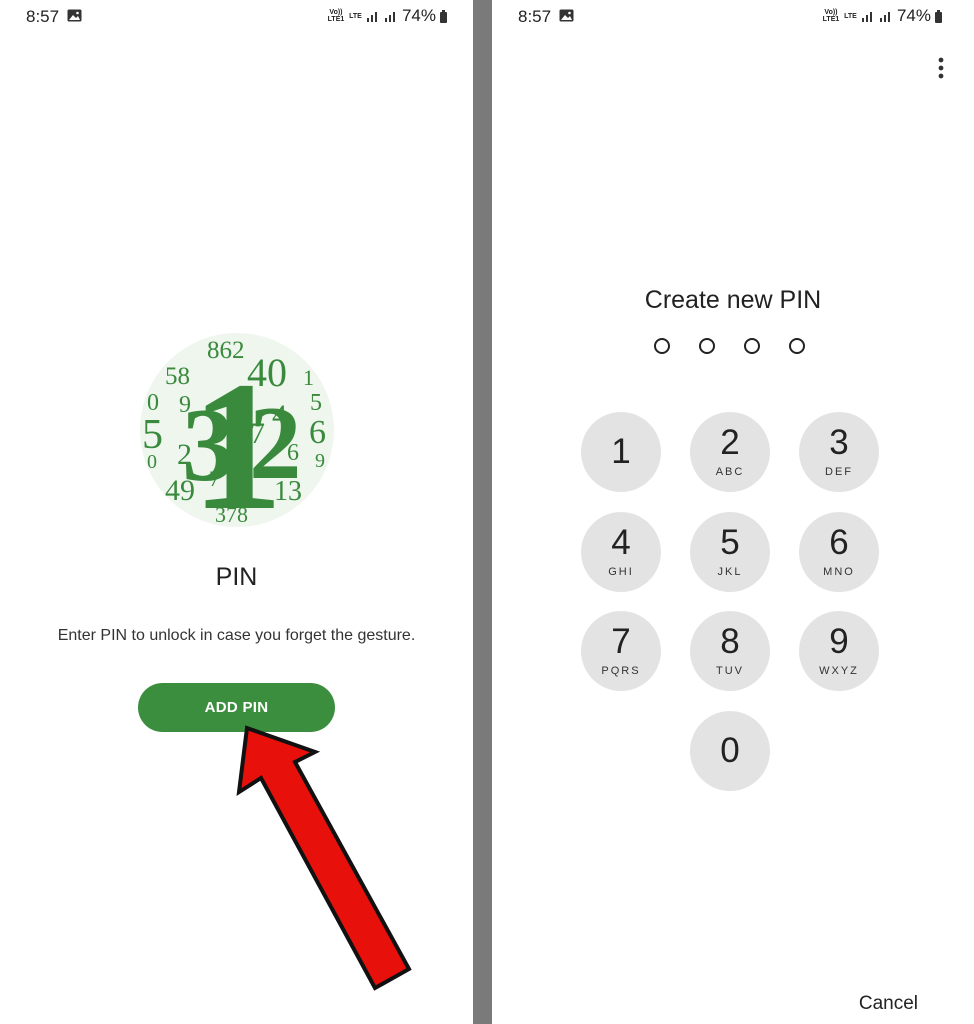 Image resolution: width=974 pixels, height=1024 pixels. What do you see at coordinates (267, 372) in the screenshot?
I see `svg-text: 40` at bounding box center [267, 372].